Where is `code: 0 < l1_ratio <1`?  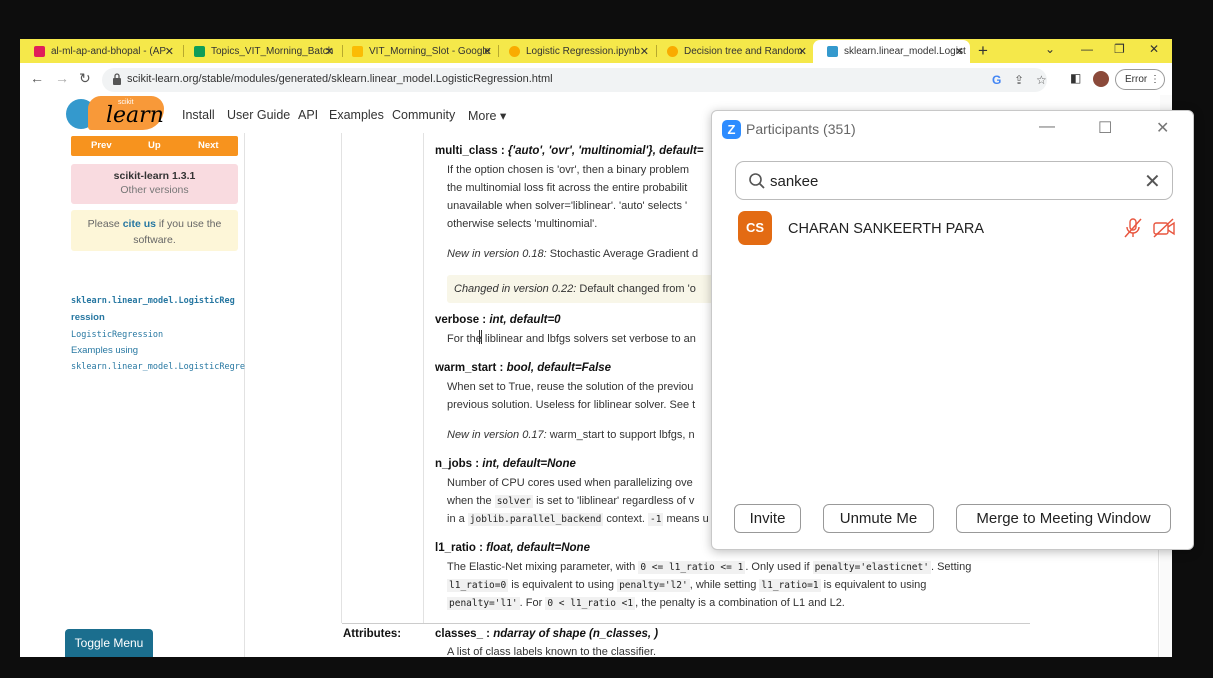 code: 0 < l1_ratio <1 is located at coordinates (590, 603).